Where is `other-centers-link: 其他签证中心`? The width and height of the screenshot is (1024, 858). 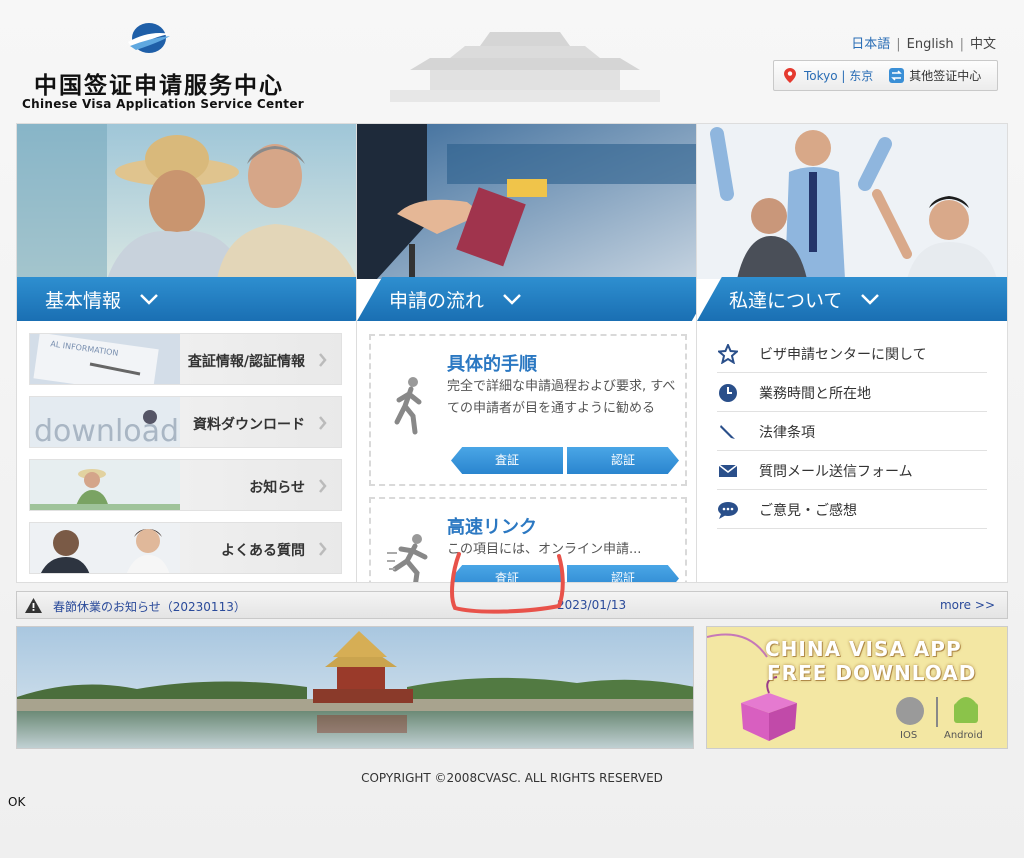 other-centers-link: 其他签证中心 is located at coordinates (935, 75).